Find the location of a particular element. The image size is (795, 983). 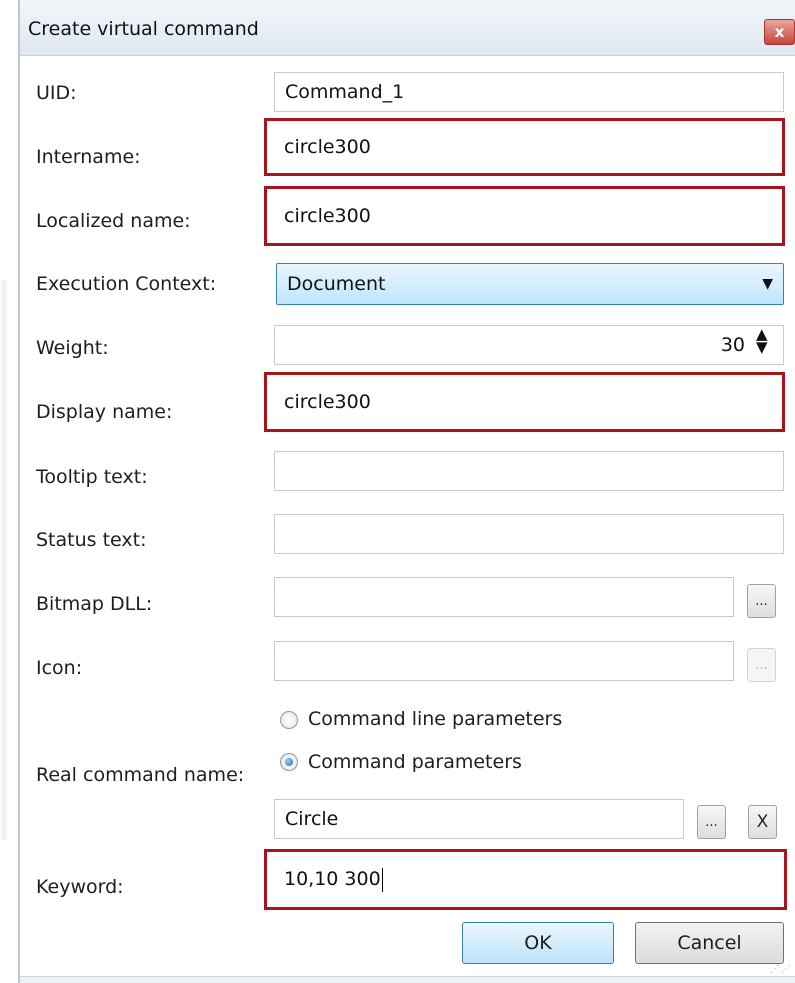

keyword-value: 10,10 300 is located at coordinates (332, 879).